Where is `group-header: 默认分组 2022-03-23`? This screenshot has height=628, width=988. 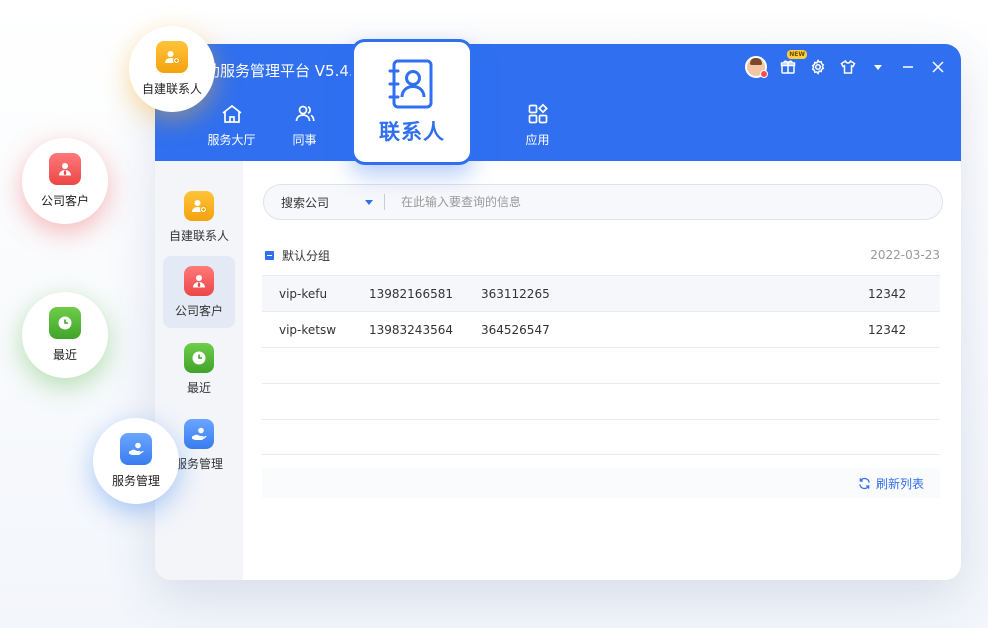 group-header: 默认分组 2022-03-23 is located at coordinates (602, 255).